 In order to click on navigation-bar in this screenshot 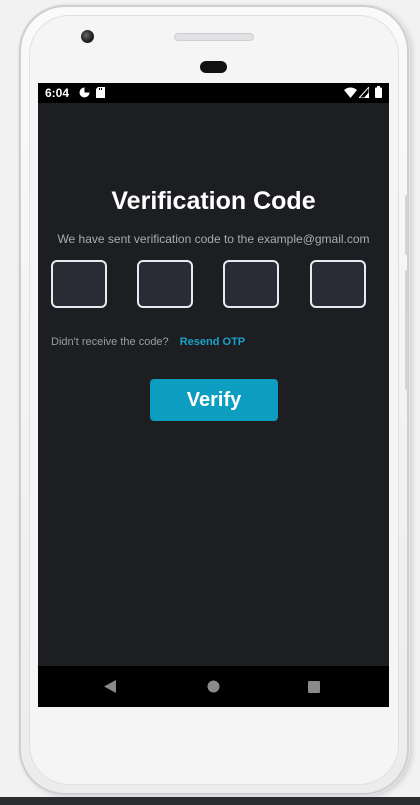, I will do `click(213, 686)`.